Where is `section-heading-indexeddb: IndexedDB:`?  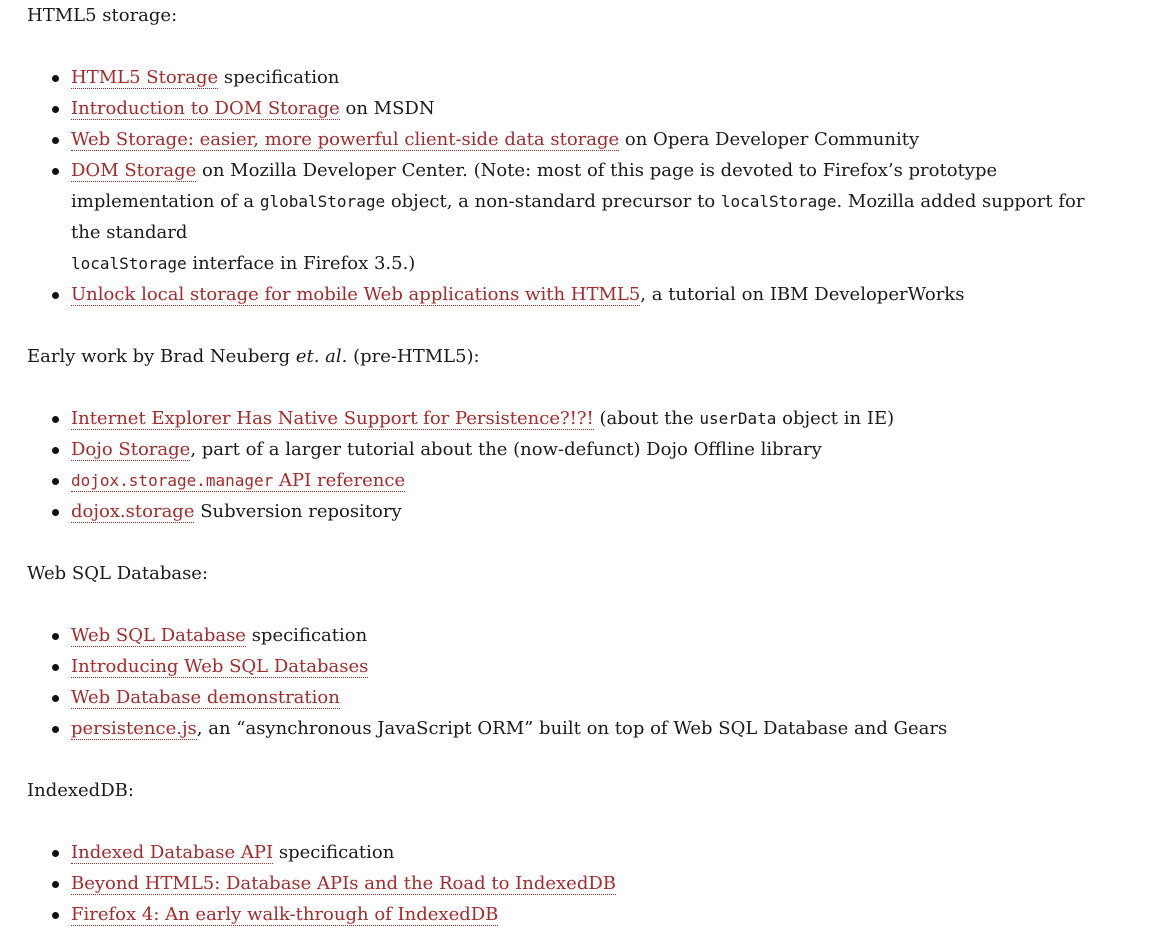 section-heading-indexeddb: IndexedDB: is located at coordinates (80, 790).